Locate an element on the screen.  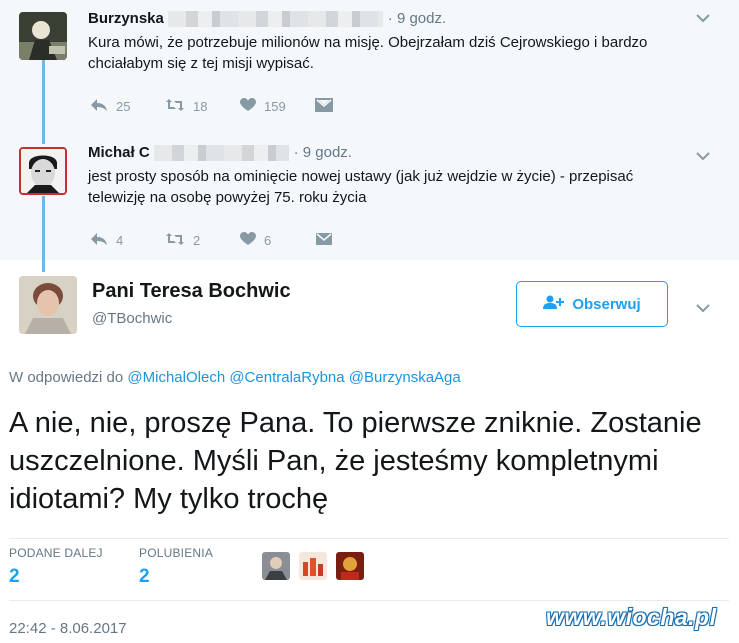
author-name: Burzynska is located at coordinates (126, 18).